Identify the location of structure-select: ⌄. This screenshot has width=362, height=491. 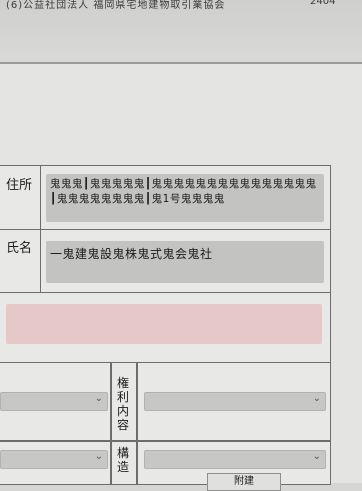
(235, 459).